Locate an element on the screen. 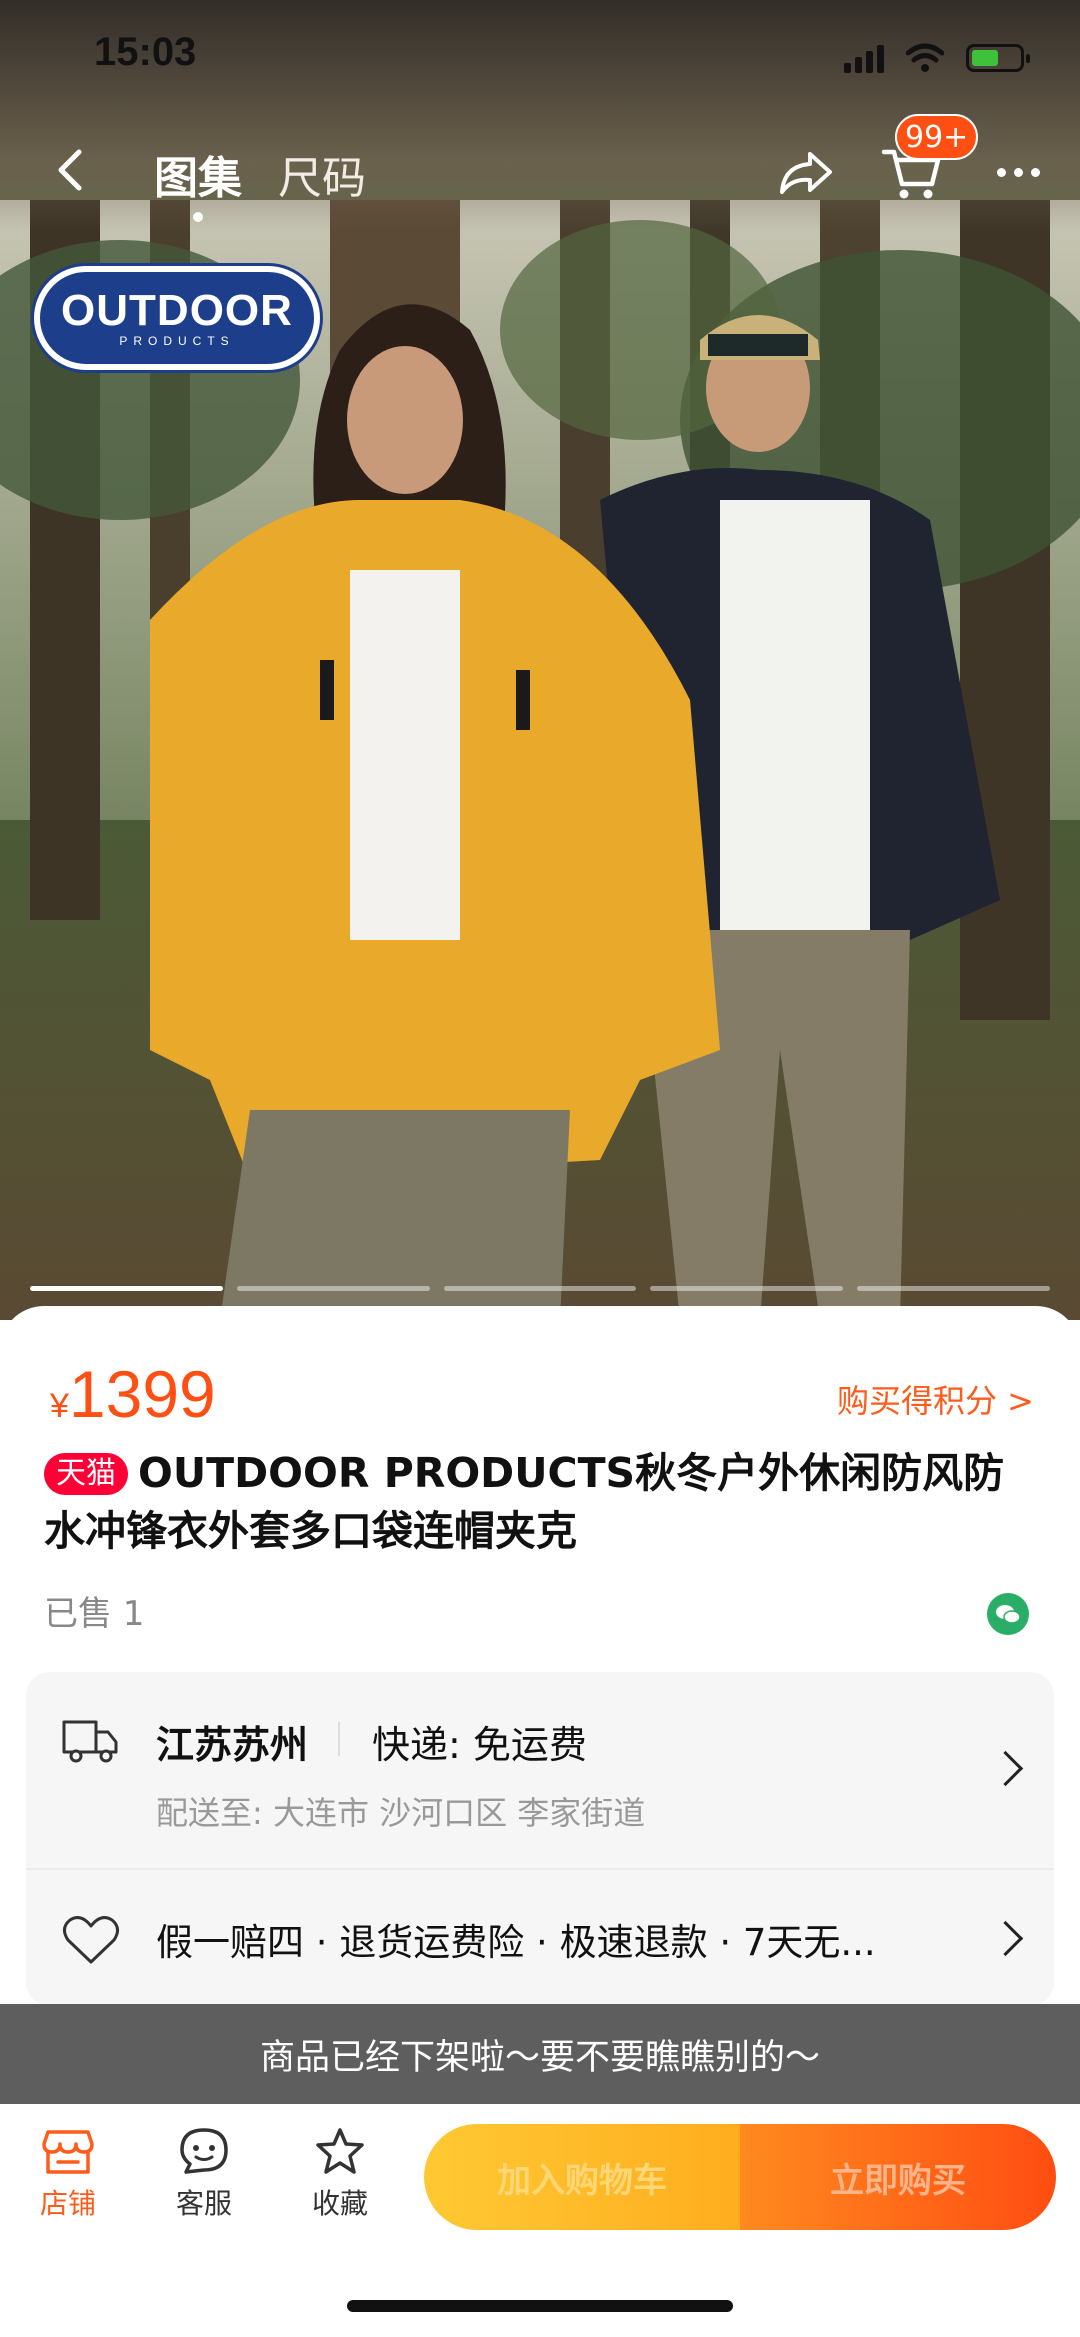 Image resolution: width=1080 pixels, height=2337 pixels. ship-to: 配送至: 大连市 沙河口区 李家街道 is located at coordinates (401, 1813).